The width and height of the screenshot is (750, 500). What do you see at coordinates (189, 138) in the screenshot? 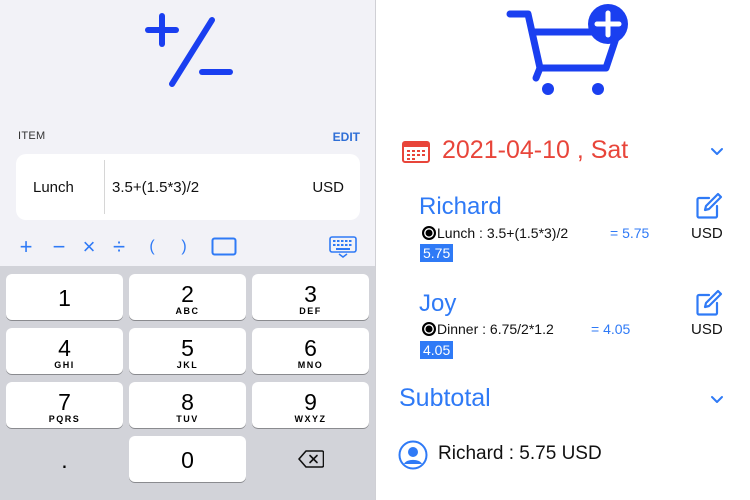
I see `item-section-header: ITEM EDIT` at bounding box center [189, 138].